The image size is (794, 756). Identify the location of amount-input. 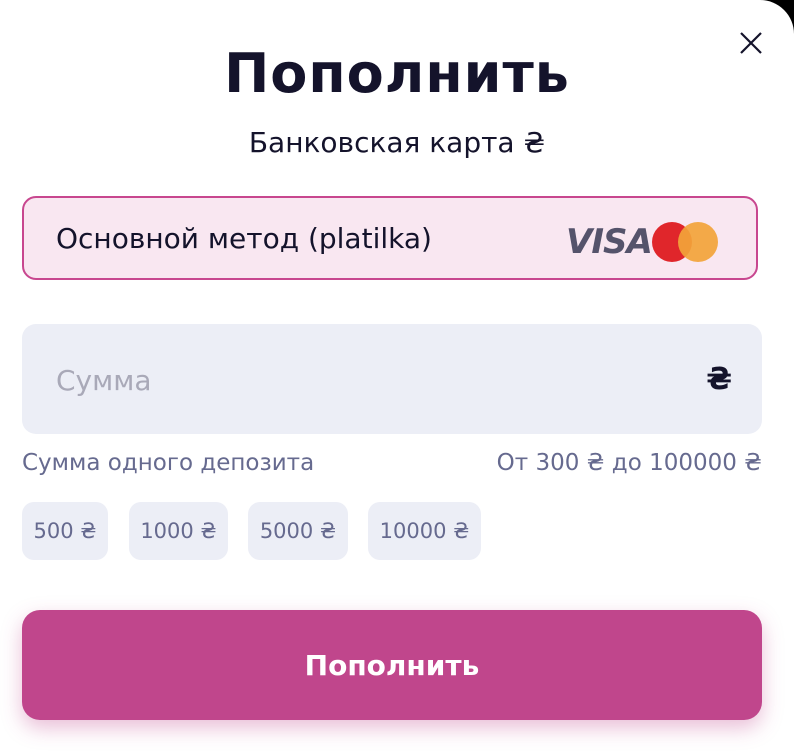
(356, 380).